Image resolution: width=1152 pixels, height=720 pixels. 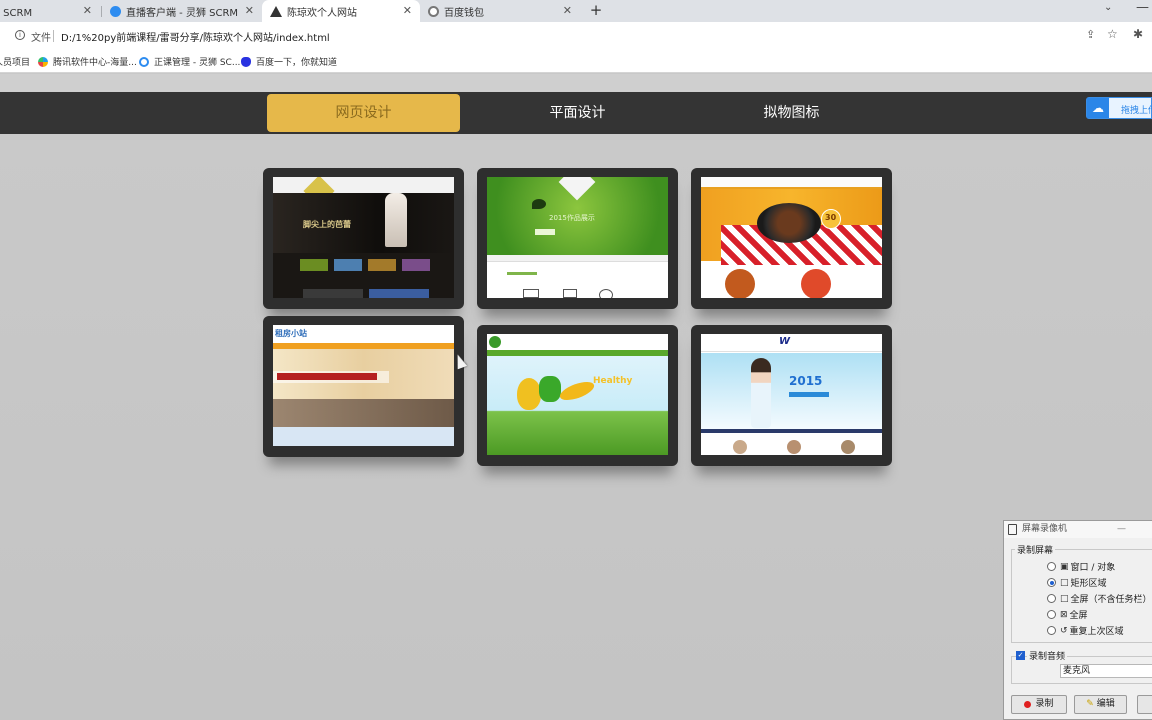 What do you see at coordinates (577, 258) in the screenshot?
I see `thumb-menu` at bounding box center [577, 258].